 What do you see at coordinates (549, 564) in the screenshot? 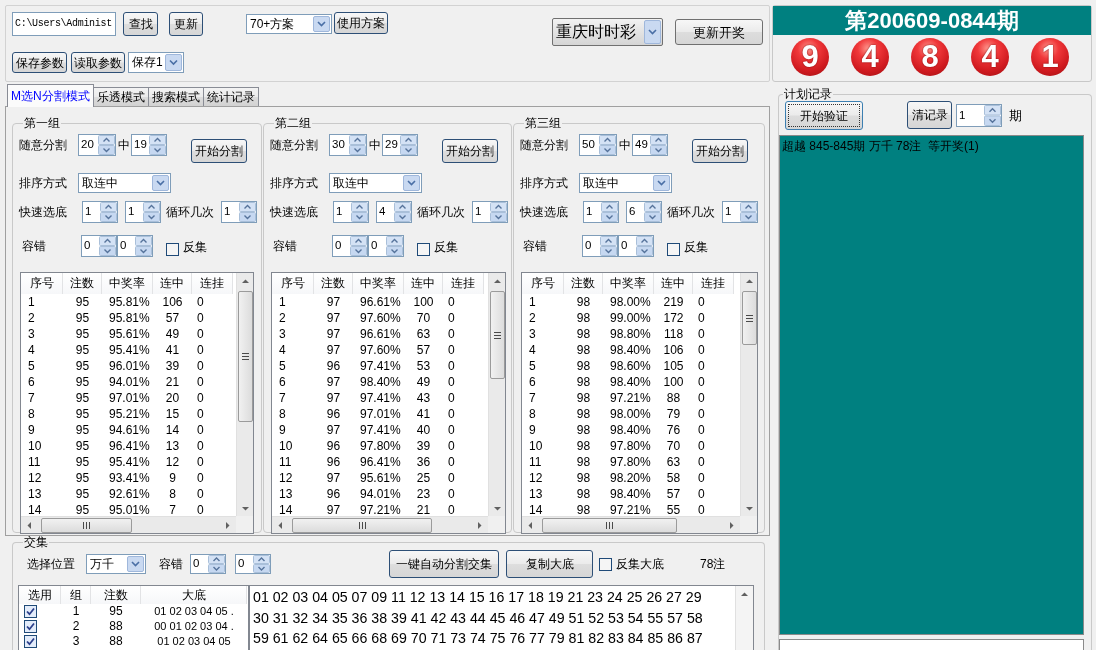
I see `copy-button: 复制大底` at bounding box center [549, 564].